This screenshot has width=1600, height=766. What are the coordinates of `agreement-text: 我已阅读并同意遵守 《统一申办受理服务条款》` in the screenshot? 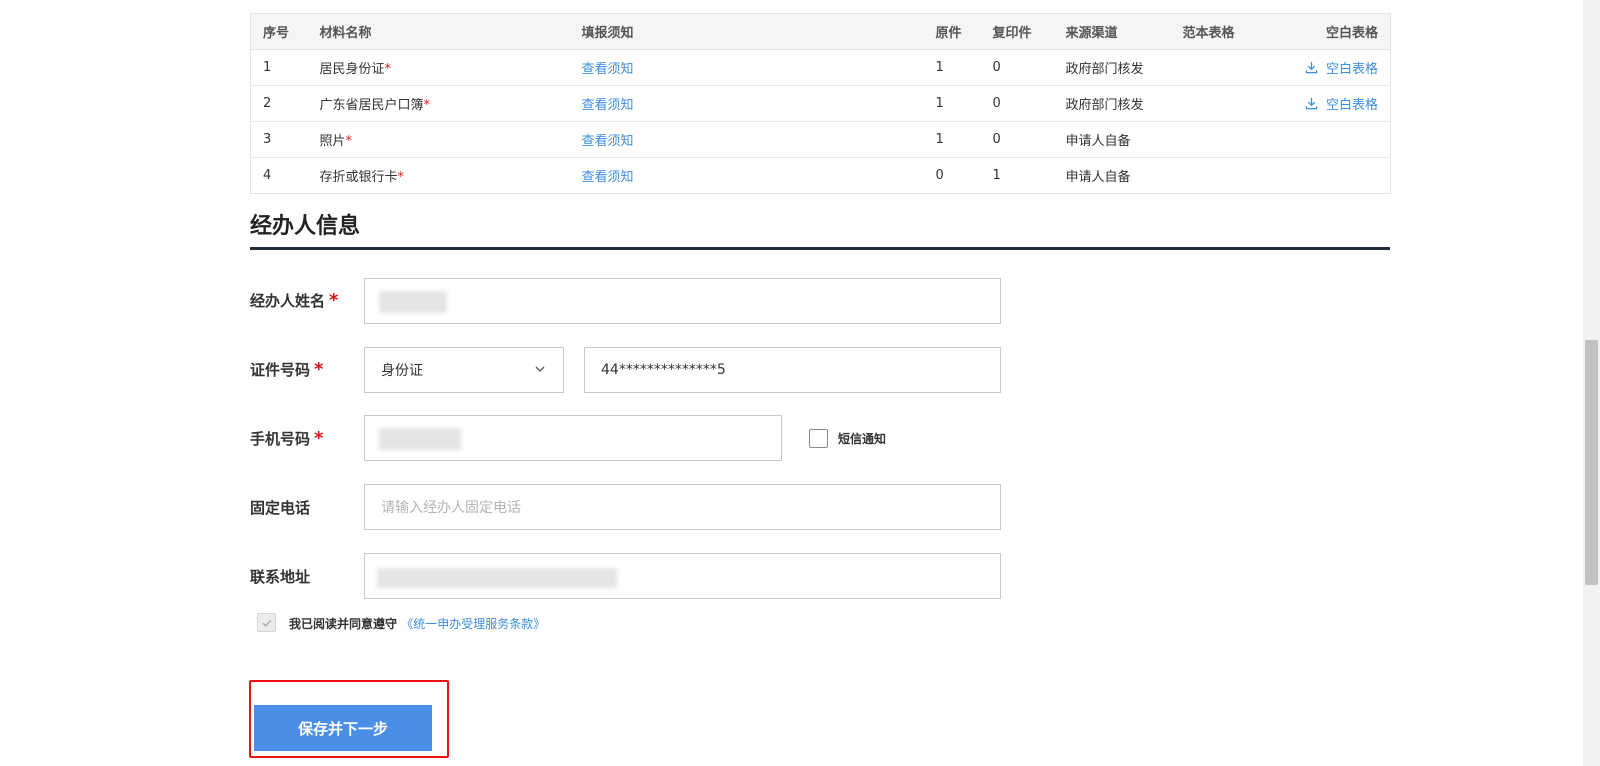 It's located at (417, 623).